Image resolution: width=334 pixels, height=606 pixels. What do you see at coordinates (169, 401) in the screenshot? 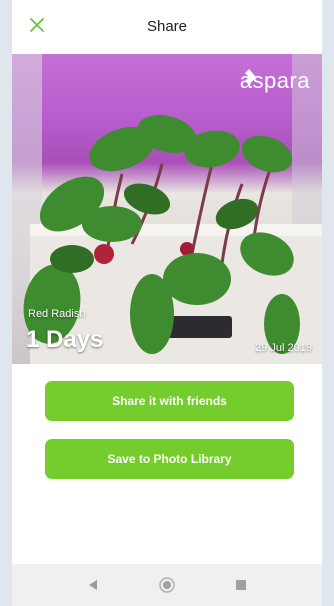
I see `share-with-friends-button: Share it with friends` at bounding box center [169, 401].